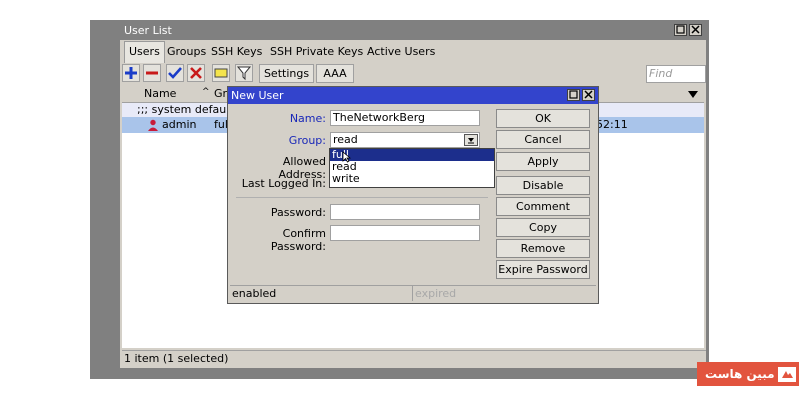  What do you see at coordinates (414, 358) in the screenshot?
I see `status-bar: 1 item (1 selected)` at bounding box center [414, 358].